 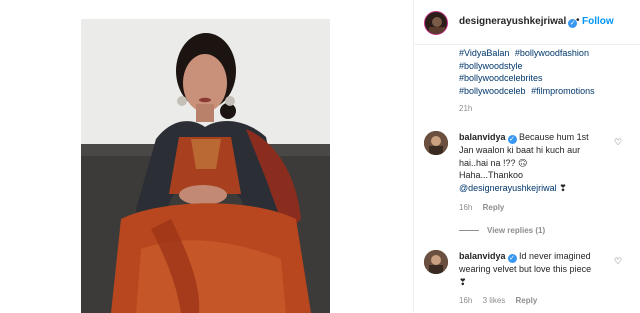 What do you see at coordinates (563, 91) in the screenshot?
I see `hashtag-link: #filmpromotions` at bounding box center [563, 91].